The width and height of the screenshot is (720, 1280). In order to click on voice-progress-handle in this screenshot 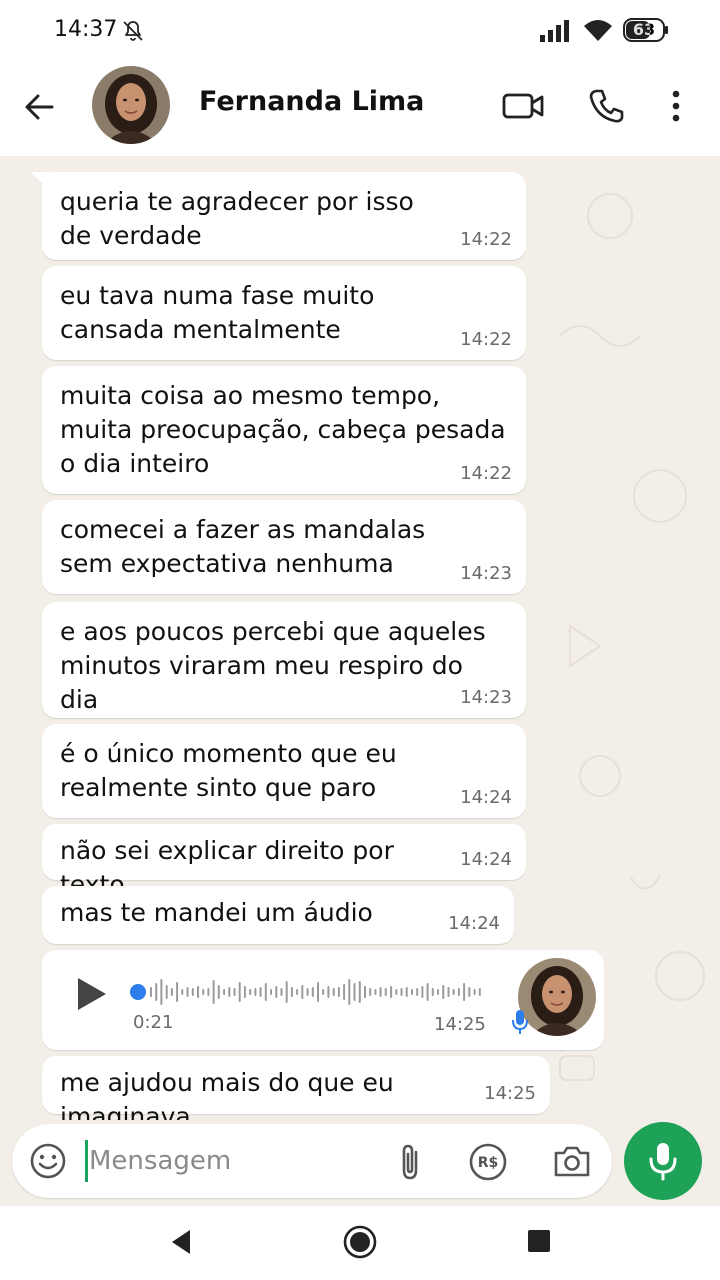, I will do `click(138, 992)`.